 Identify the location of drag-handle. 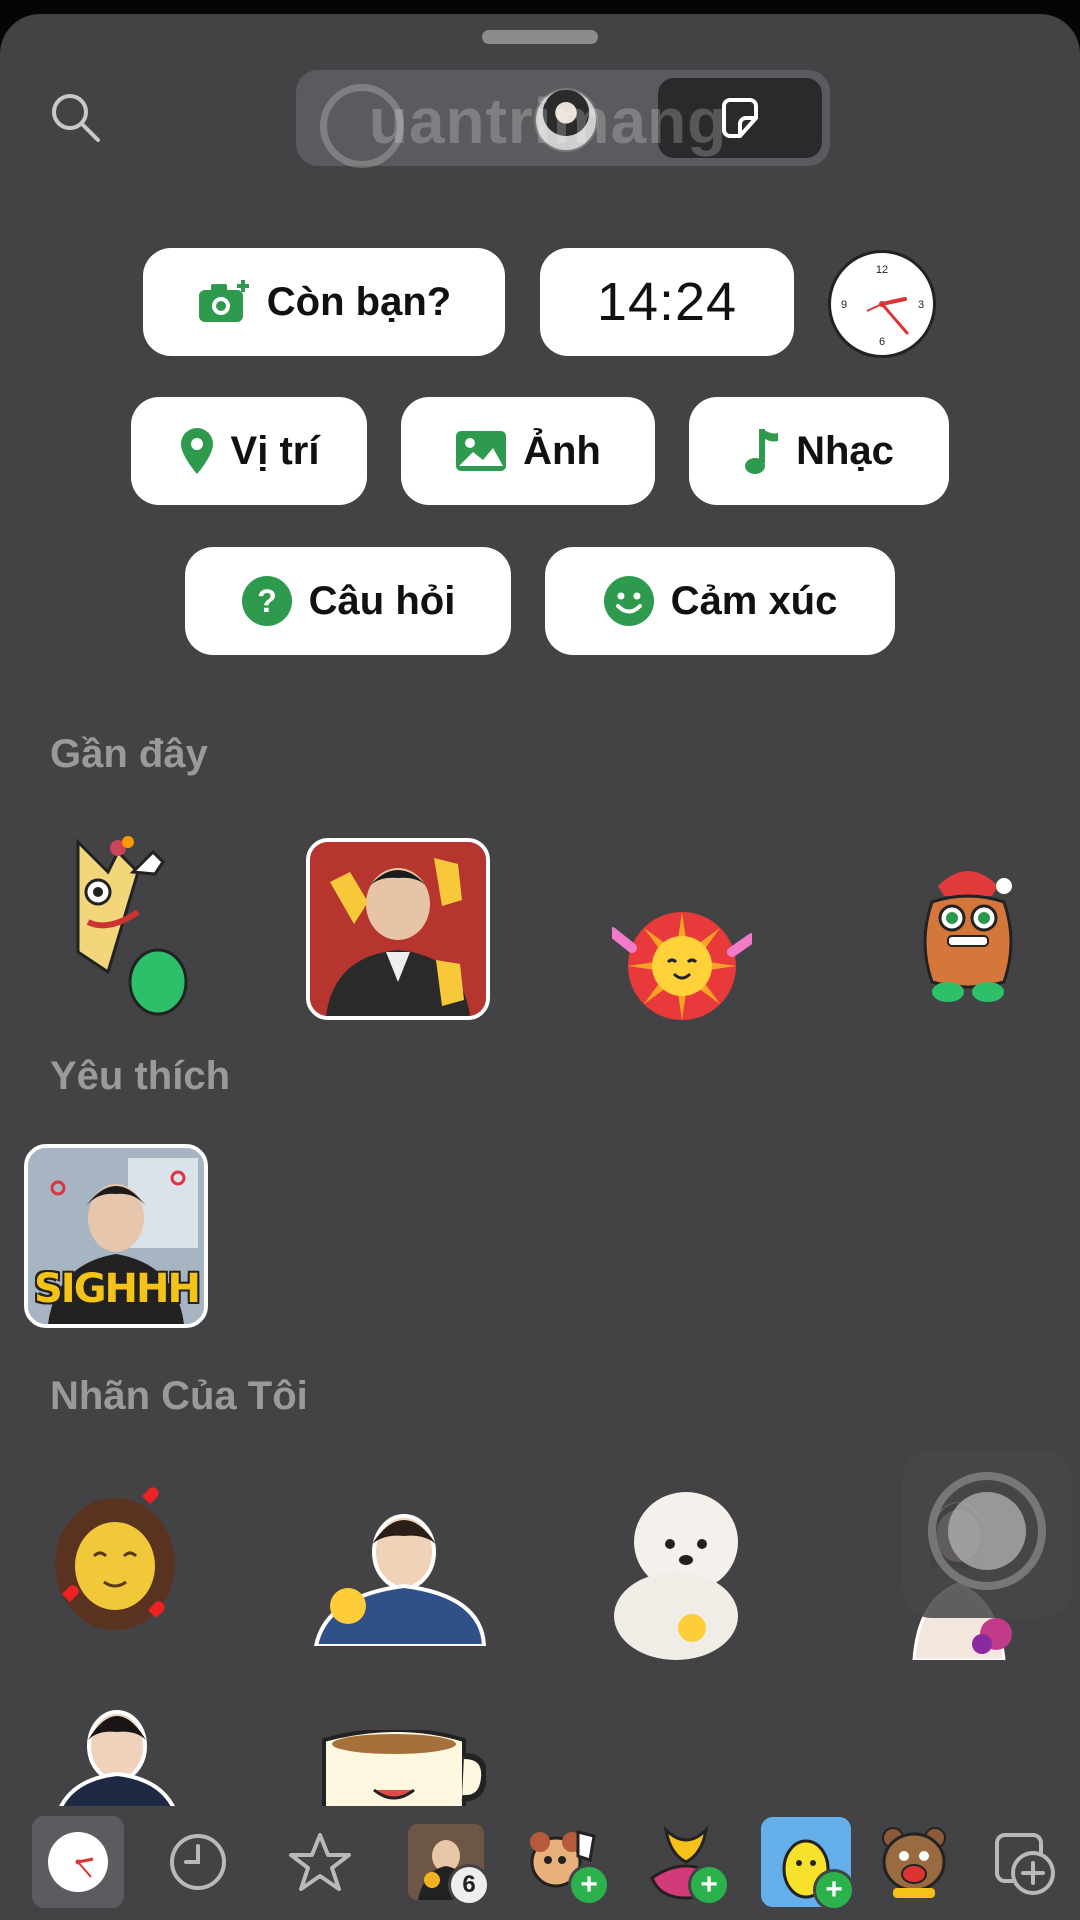
(540, 37).